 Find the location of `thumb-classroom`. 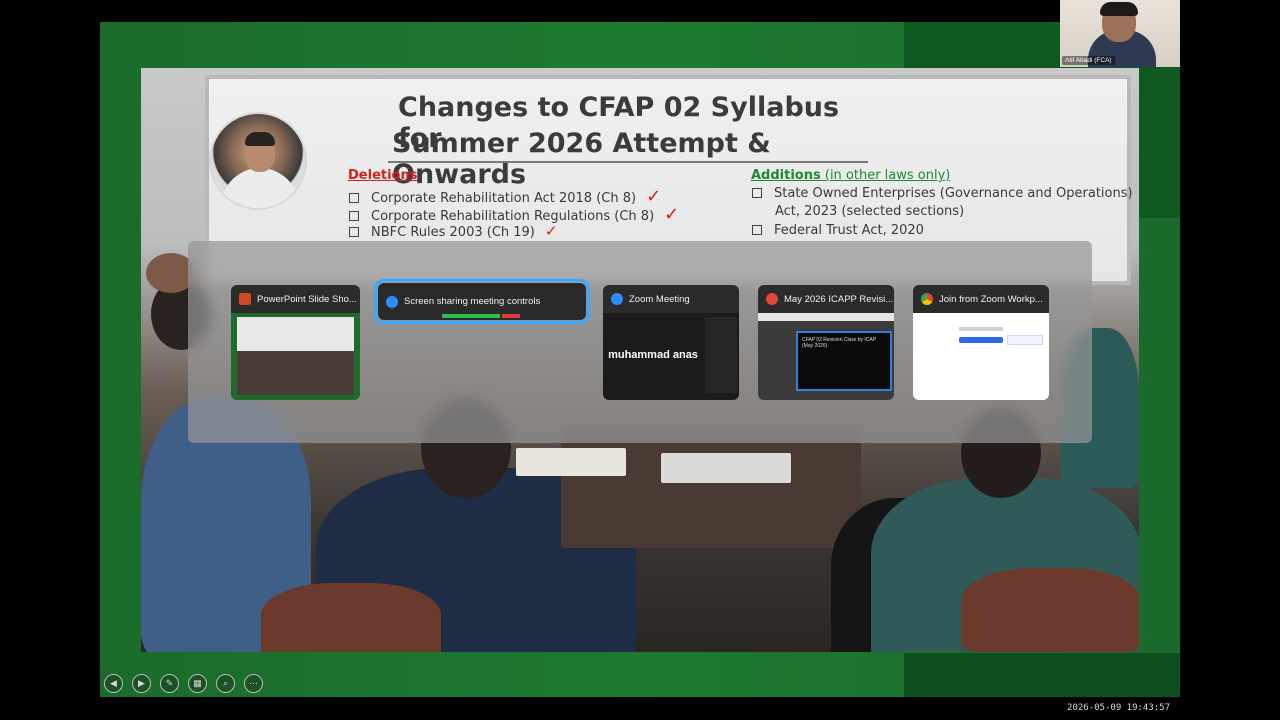

thumb-classroom is located at coordinates (295, 373).